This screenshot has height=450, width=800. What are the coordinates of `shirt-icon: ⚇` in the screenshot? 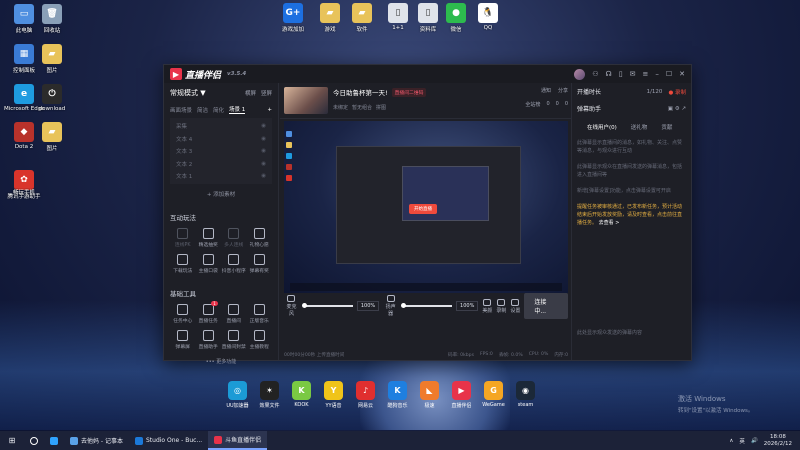 It's located at (595, 74).